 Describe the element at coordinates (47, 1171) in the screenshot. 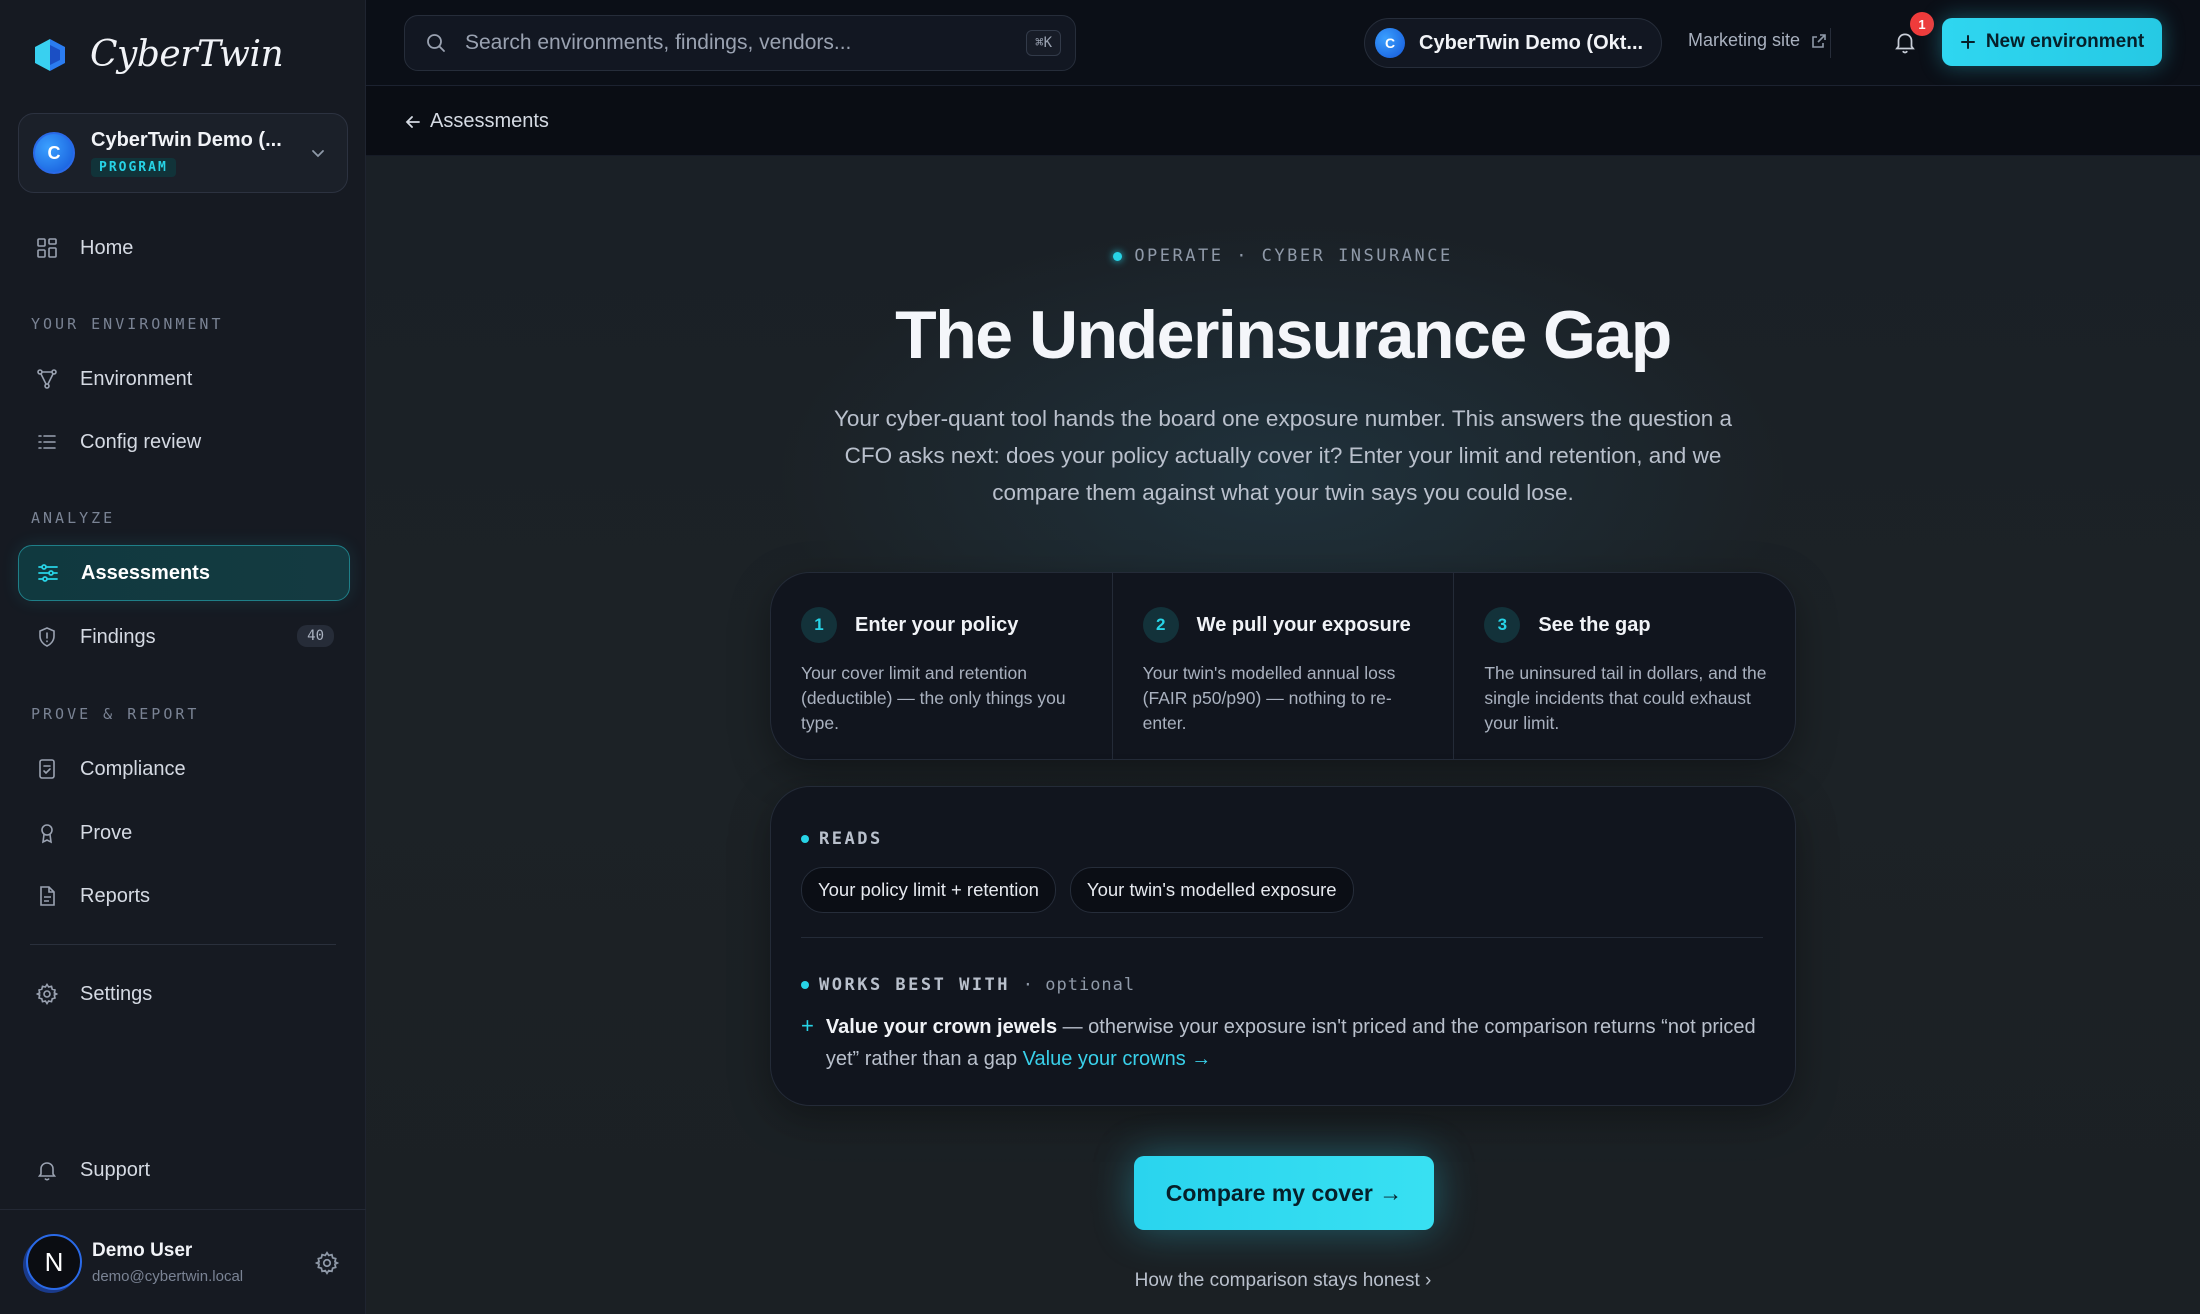

I see `bell-icon` at that location.